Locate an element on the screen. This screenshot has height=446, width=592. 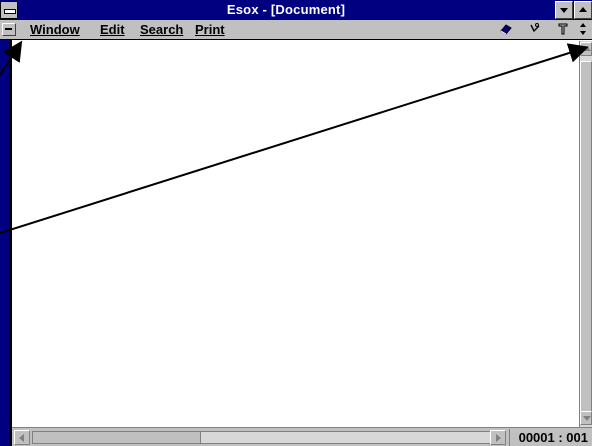
vertical-scrollbar is located at coordinates (585, 234).